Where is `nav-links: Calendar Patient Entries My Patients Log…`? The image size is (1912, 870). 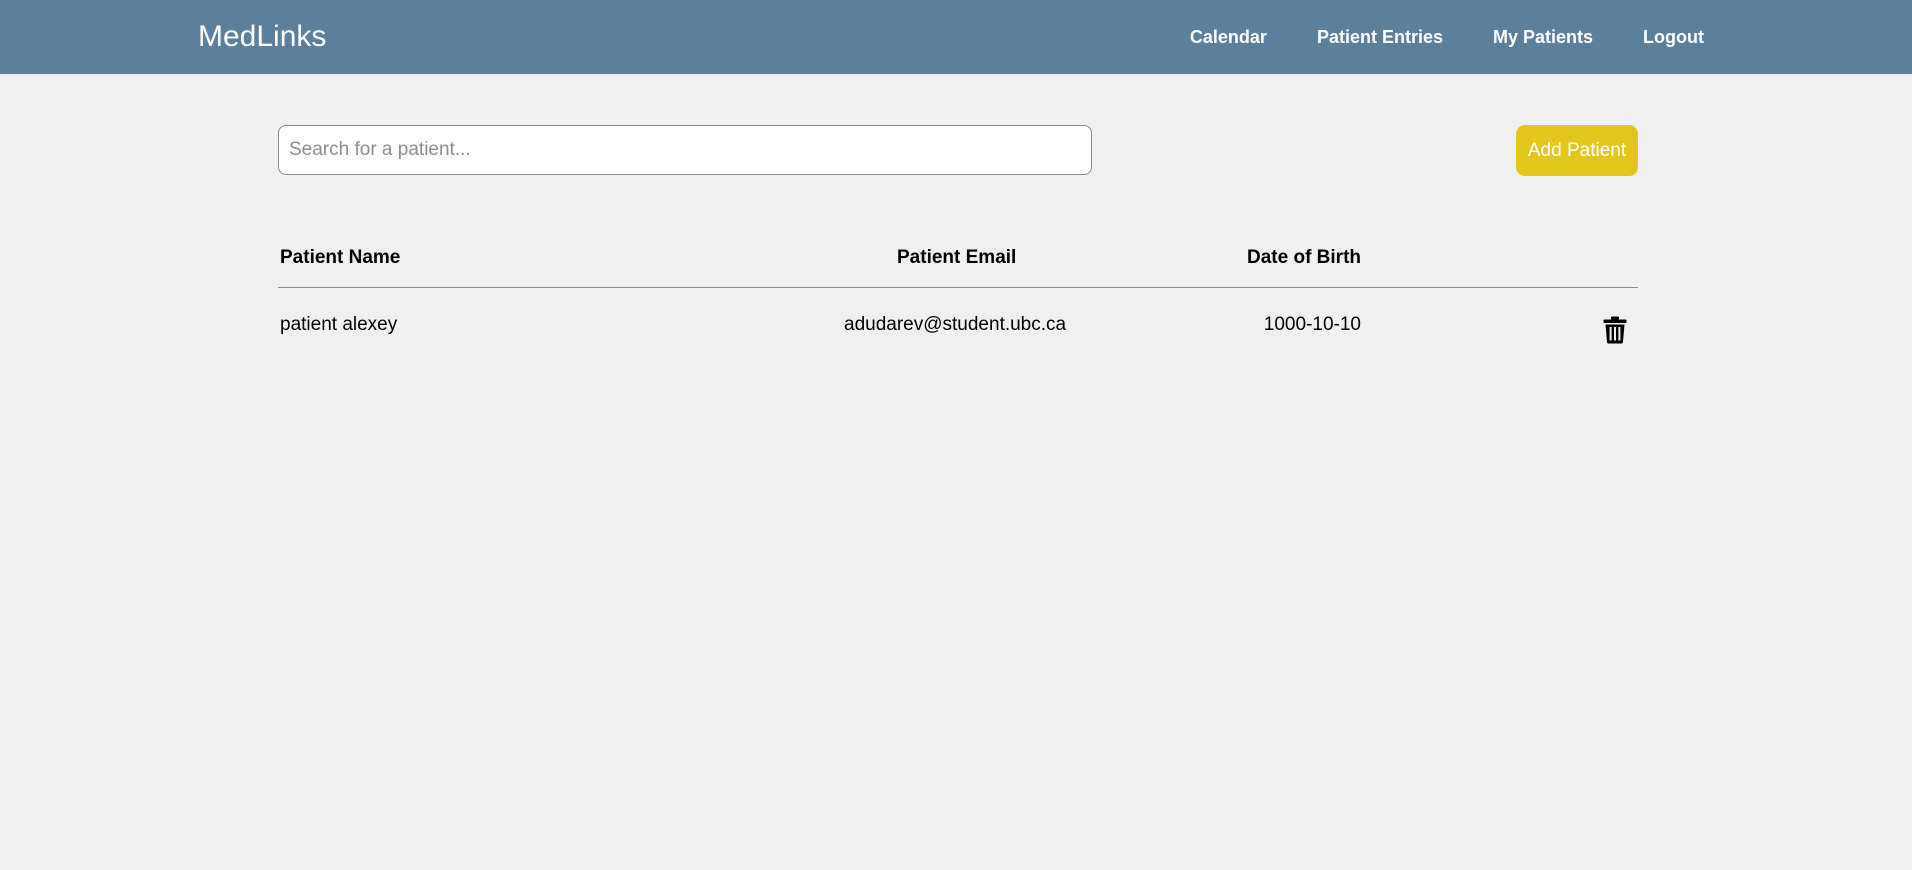 nav-links: Calendar Patient Entries My Patients Log… is located at coordinates (1422, 37).